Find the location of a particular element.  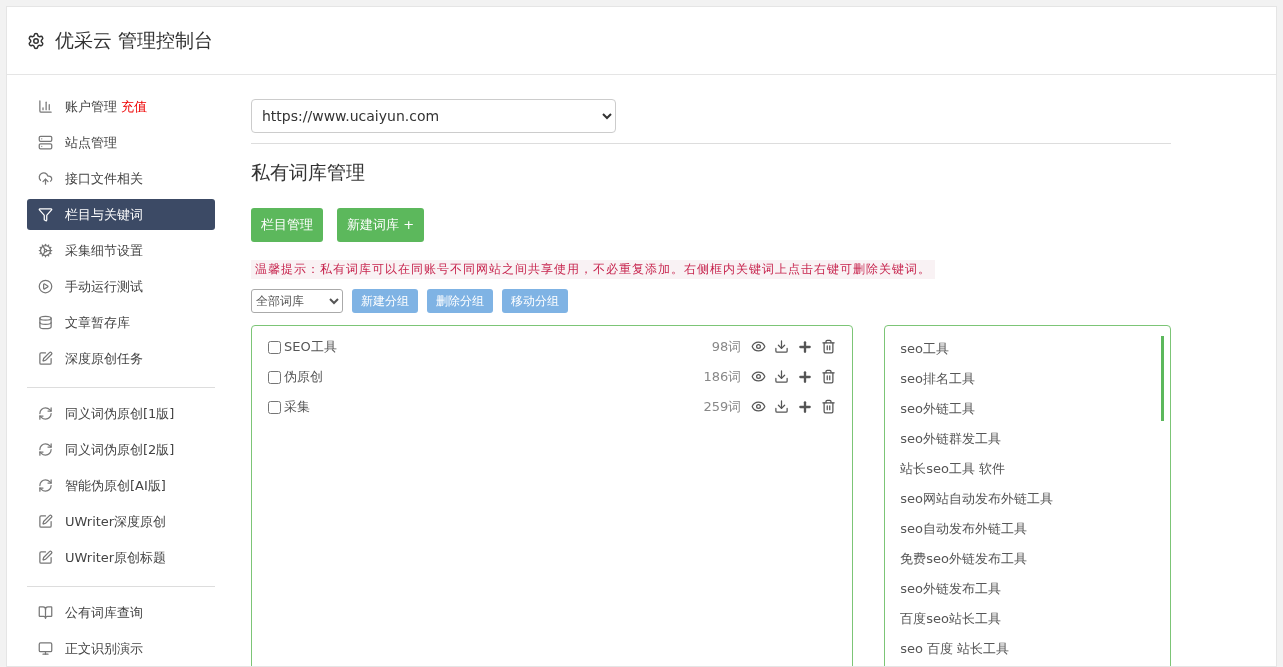

recharge-link: 充值 is located at coordinates (134, 106).